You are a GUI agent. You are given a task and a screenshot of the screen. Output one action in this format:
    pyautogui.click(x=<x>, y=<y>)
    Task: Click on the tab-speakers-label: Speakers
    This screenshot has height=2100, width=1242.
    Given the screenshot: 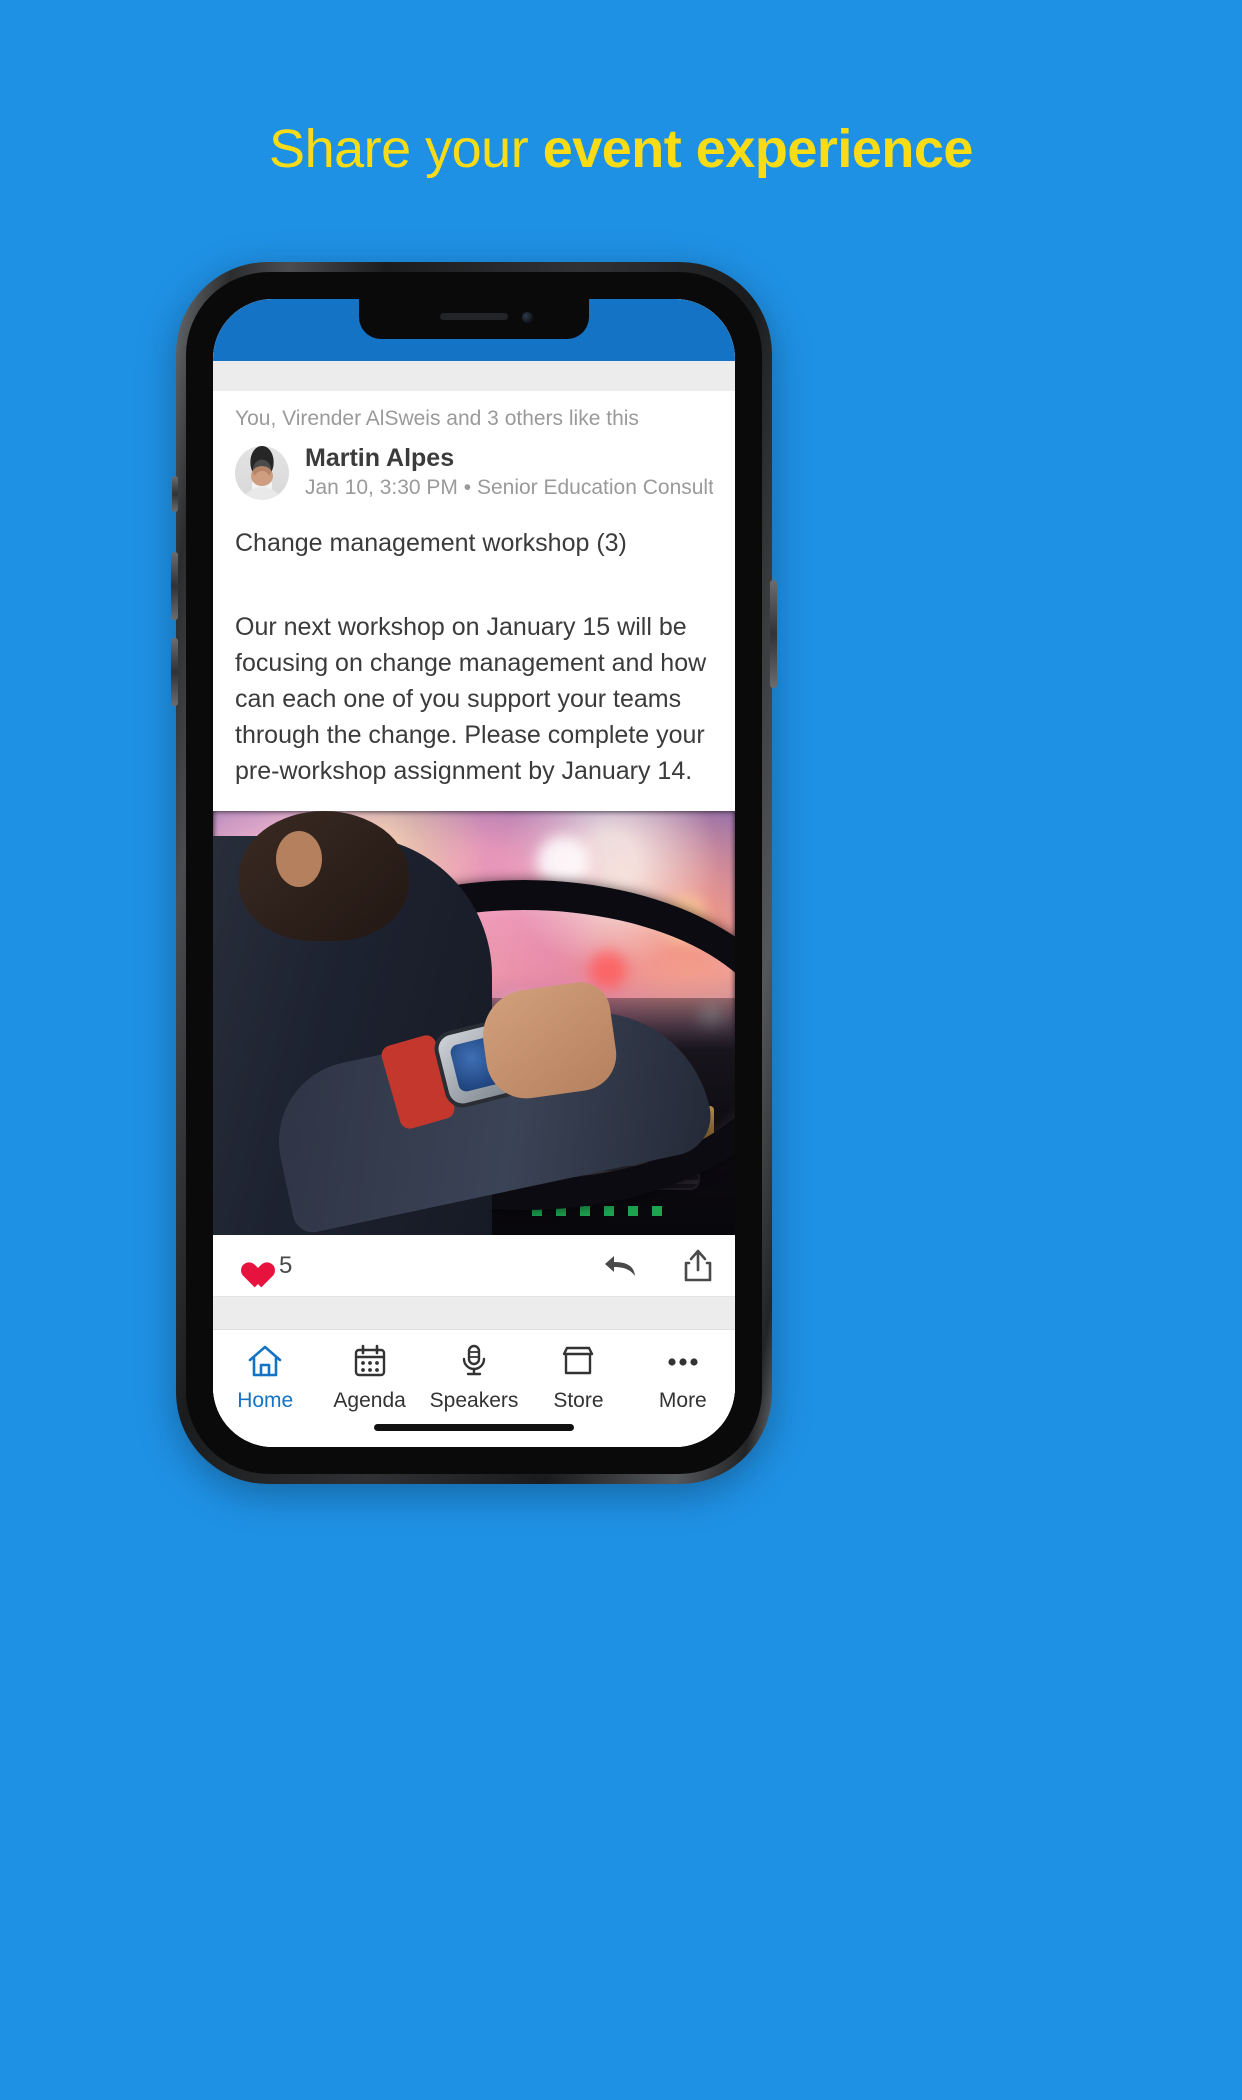 What is the action you would take?
    pyautogui.click(x=474, y=1400)
    